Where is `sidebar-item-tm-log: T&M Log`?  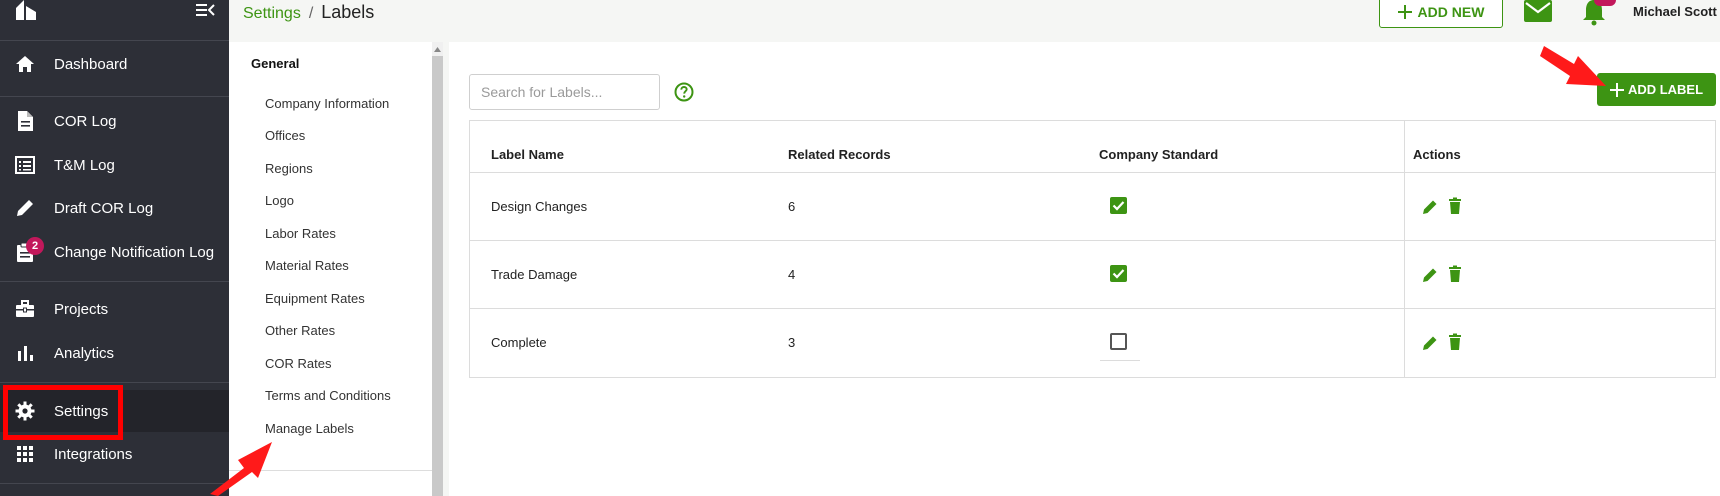 sidebar-item-tm-log: T&M Log is located at coordinates (114, 165).